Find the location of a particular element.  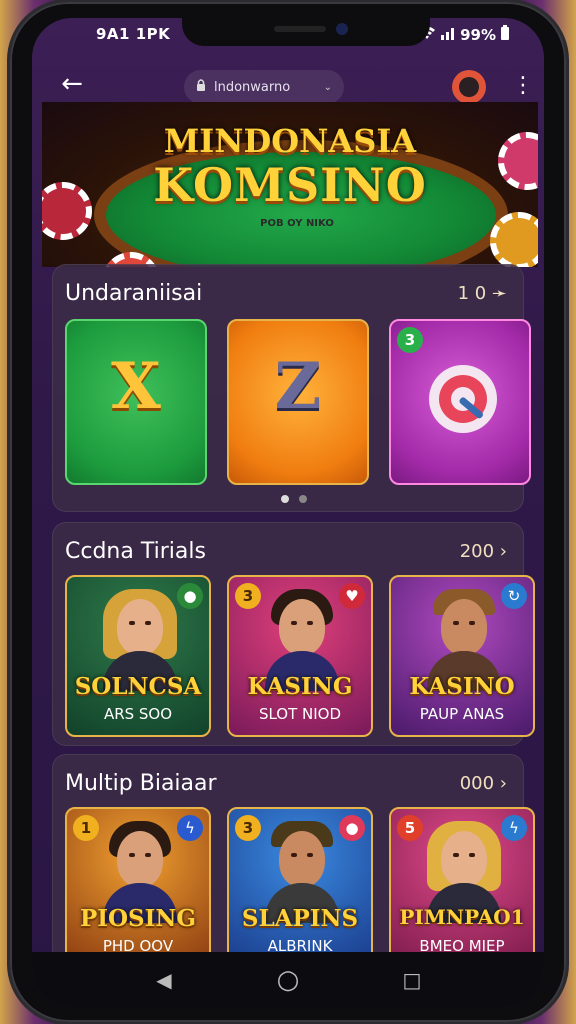

game-card: 5 ϟ PIMNPAO1 BMEO MIEP is located at coordinates (462, 888).